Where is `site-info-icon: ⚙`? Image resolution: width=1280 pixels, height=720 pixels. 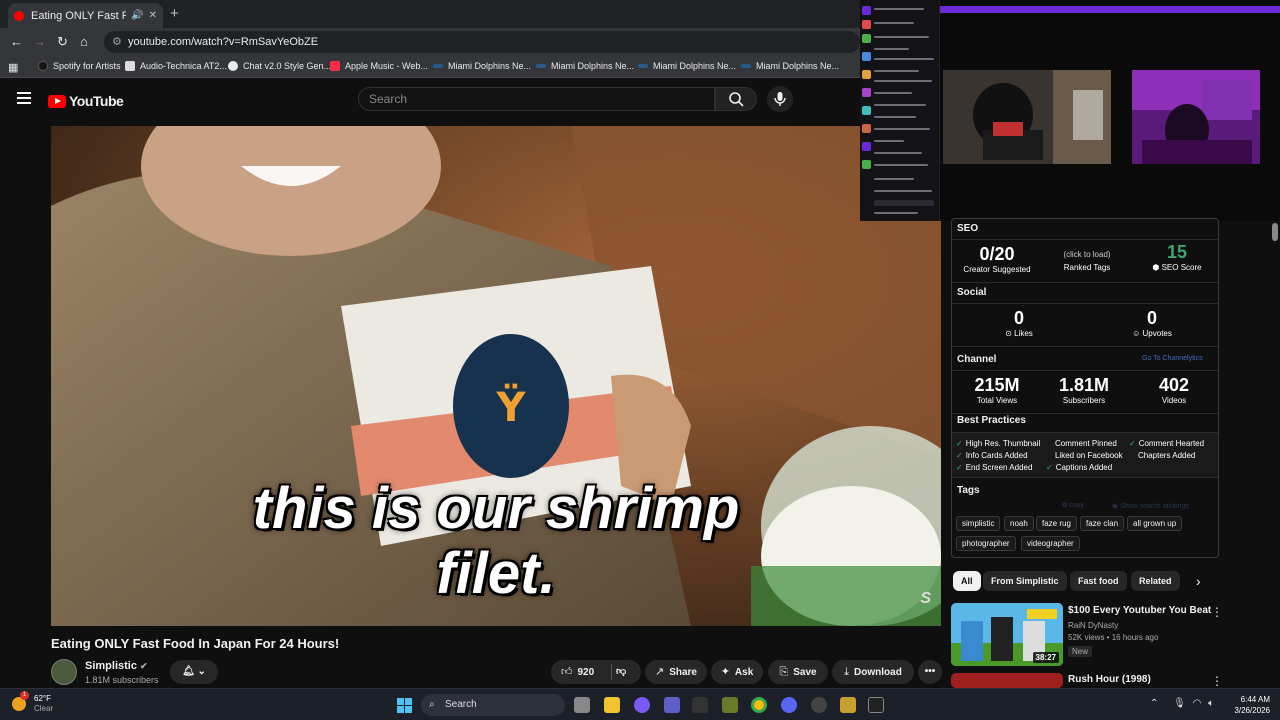 site-info-icon: ⚙ is located at coordinates (117, 42).